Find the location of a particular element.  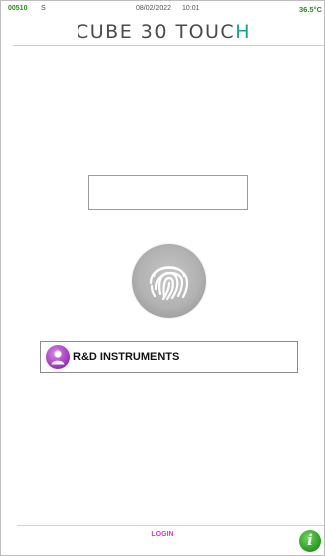

user-button-label: R&D INSTRUMENTS is located at coordinates (126, 357).